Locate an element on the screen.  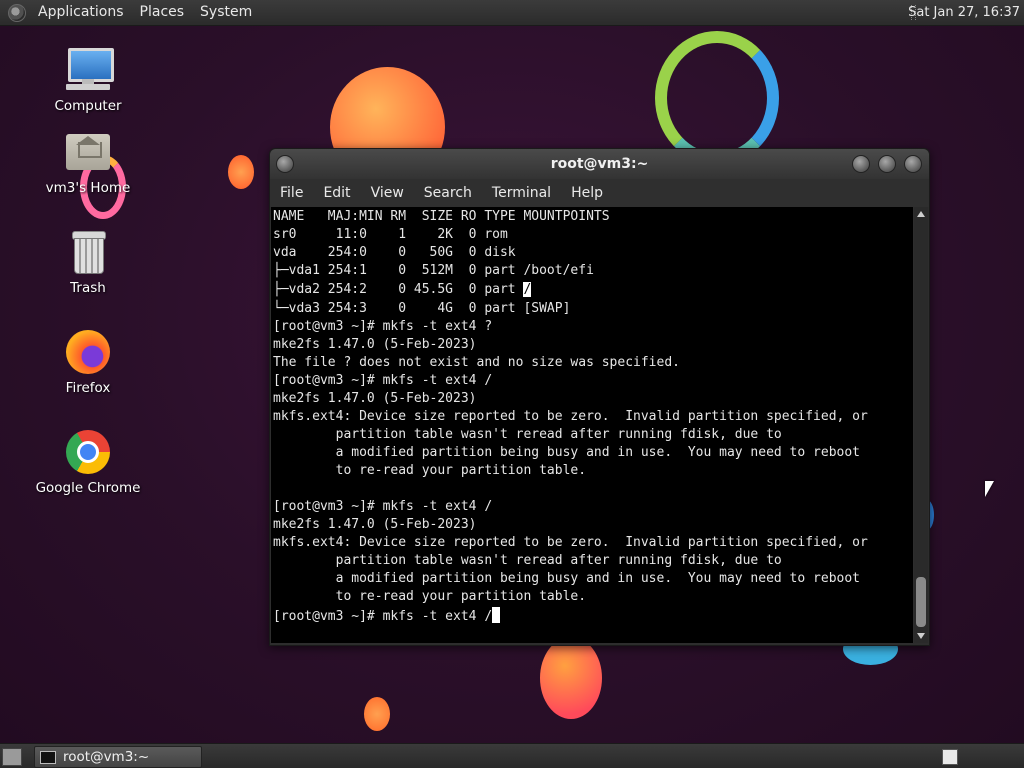
desktop-icon-trash: Trash is located at coordinates (88, 262).